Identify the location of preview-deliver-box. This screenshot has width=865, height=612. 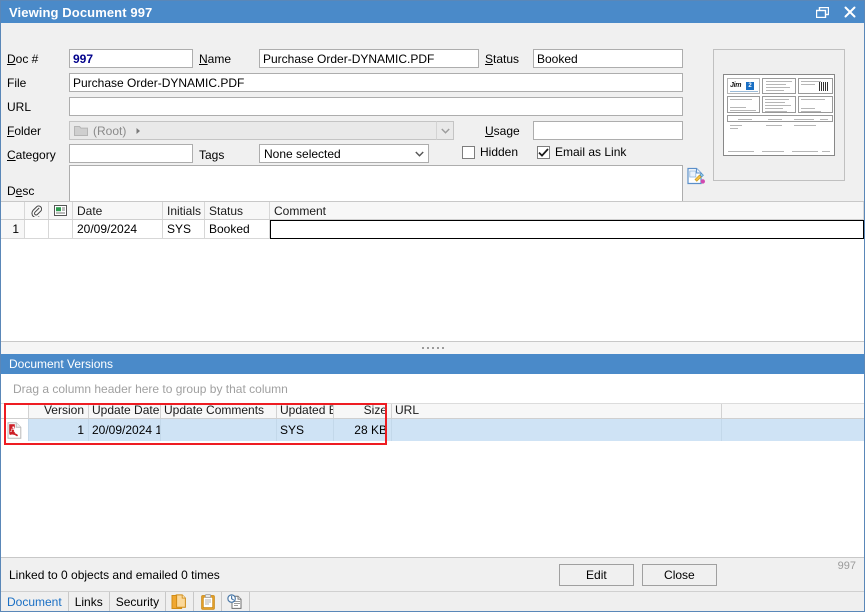
(815, 104).